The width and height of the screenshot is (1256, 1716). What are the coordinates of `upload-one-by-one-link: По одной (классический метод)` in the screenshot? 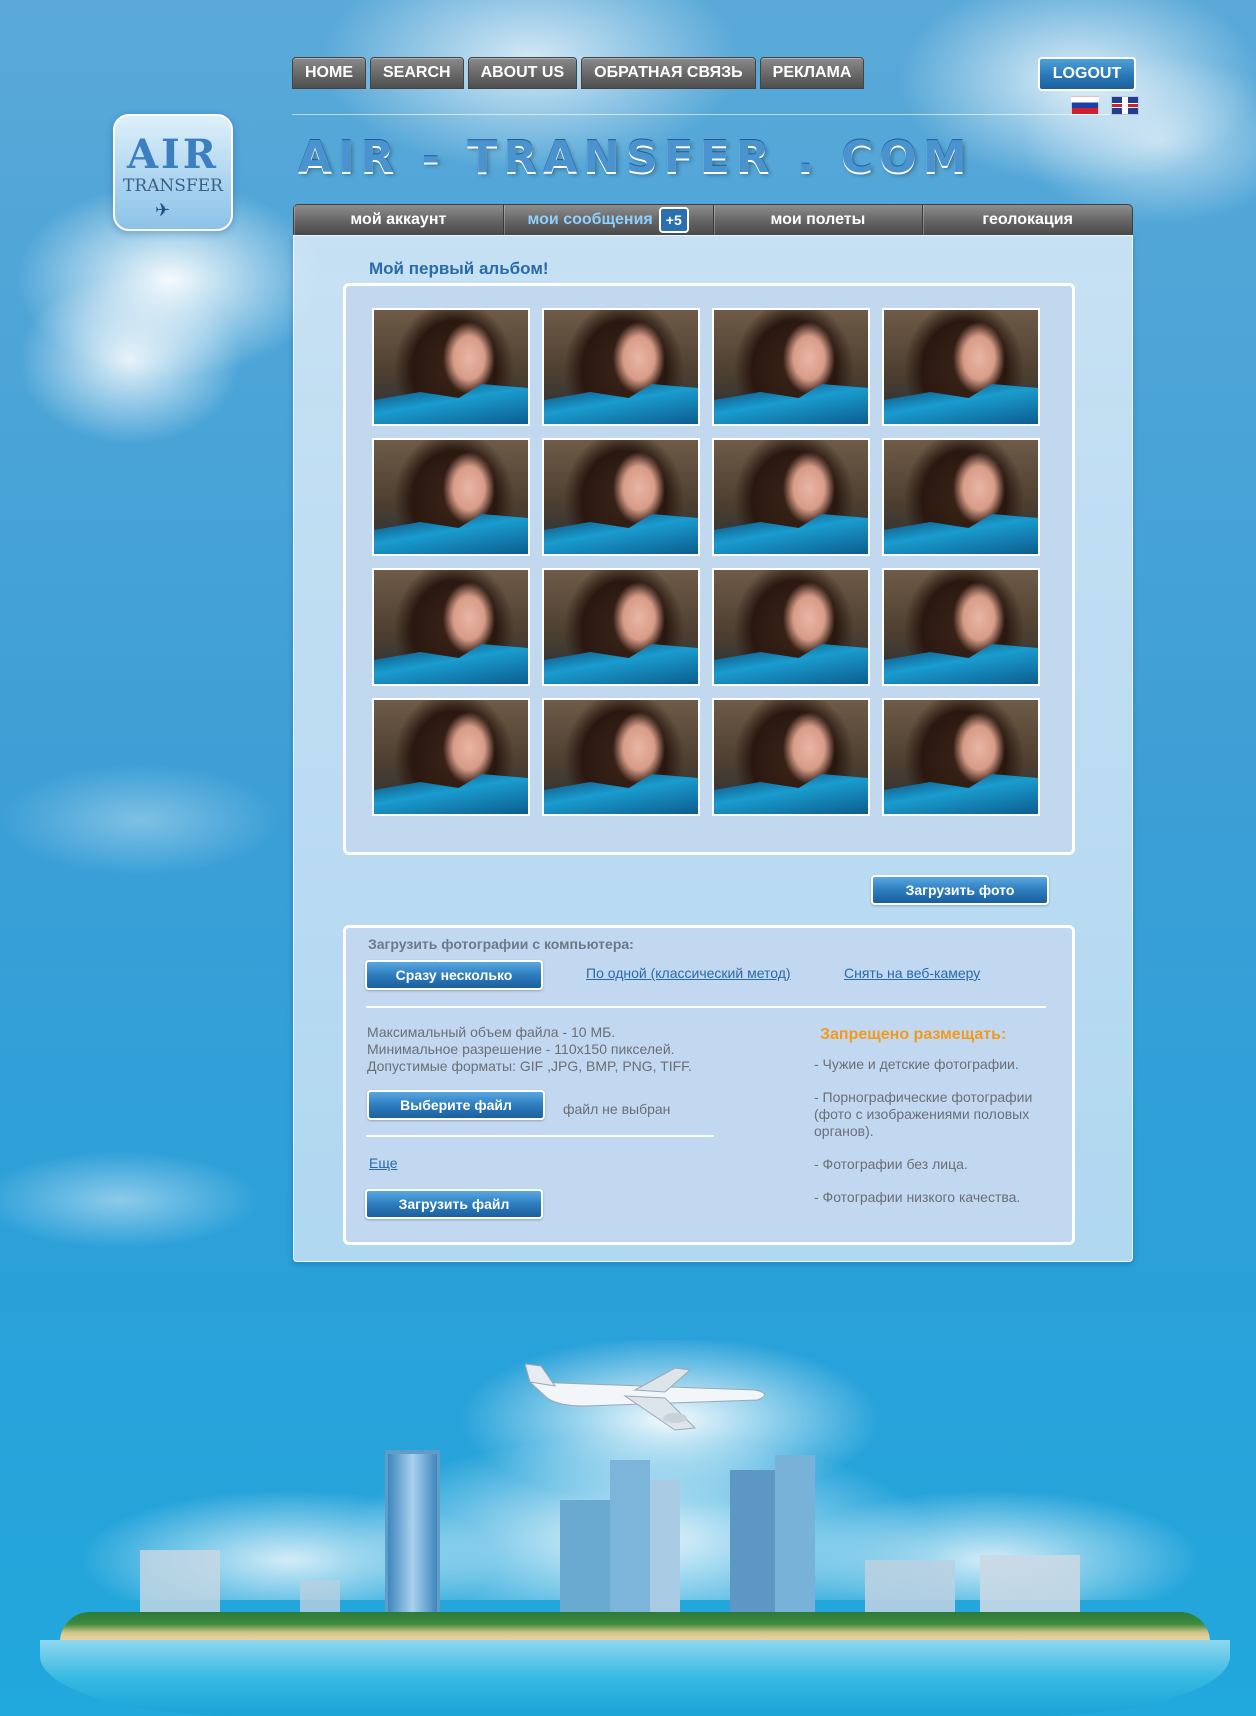 It's located at (688, 973).